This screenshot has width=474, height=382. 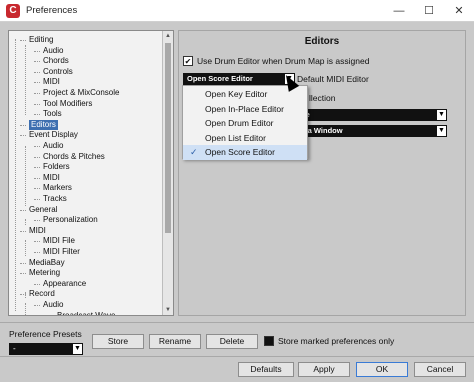 What do you see at coordinates (56, 167) in the screenshot?
I see `tree-item: Folders` at bounding box center [56, 167].